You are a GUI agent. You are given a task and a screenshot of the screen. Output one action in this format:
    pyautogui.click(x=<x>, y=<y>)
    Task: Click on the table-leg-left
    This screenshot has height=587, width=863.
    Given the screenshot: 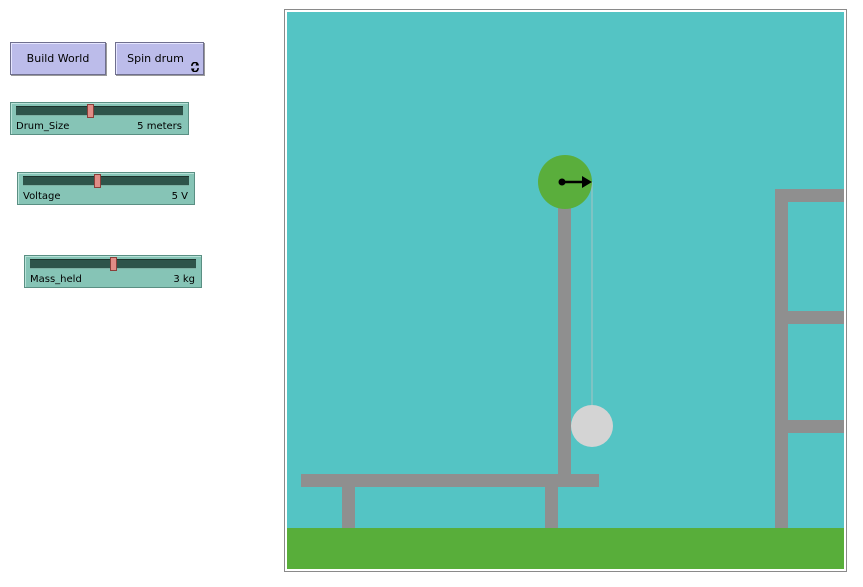 What is the action you would take?
    pyautogui.click(x=348, y=507)
    